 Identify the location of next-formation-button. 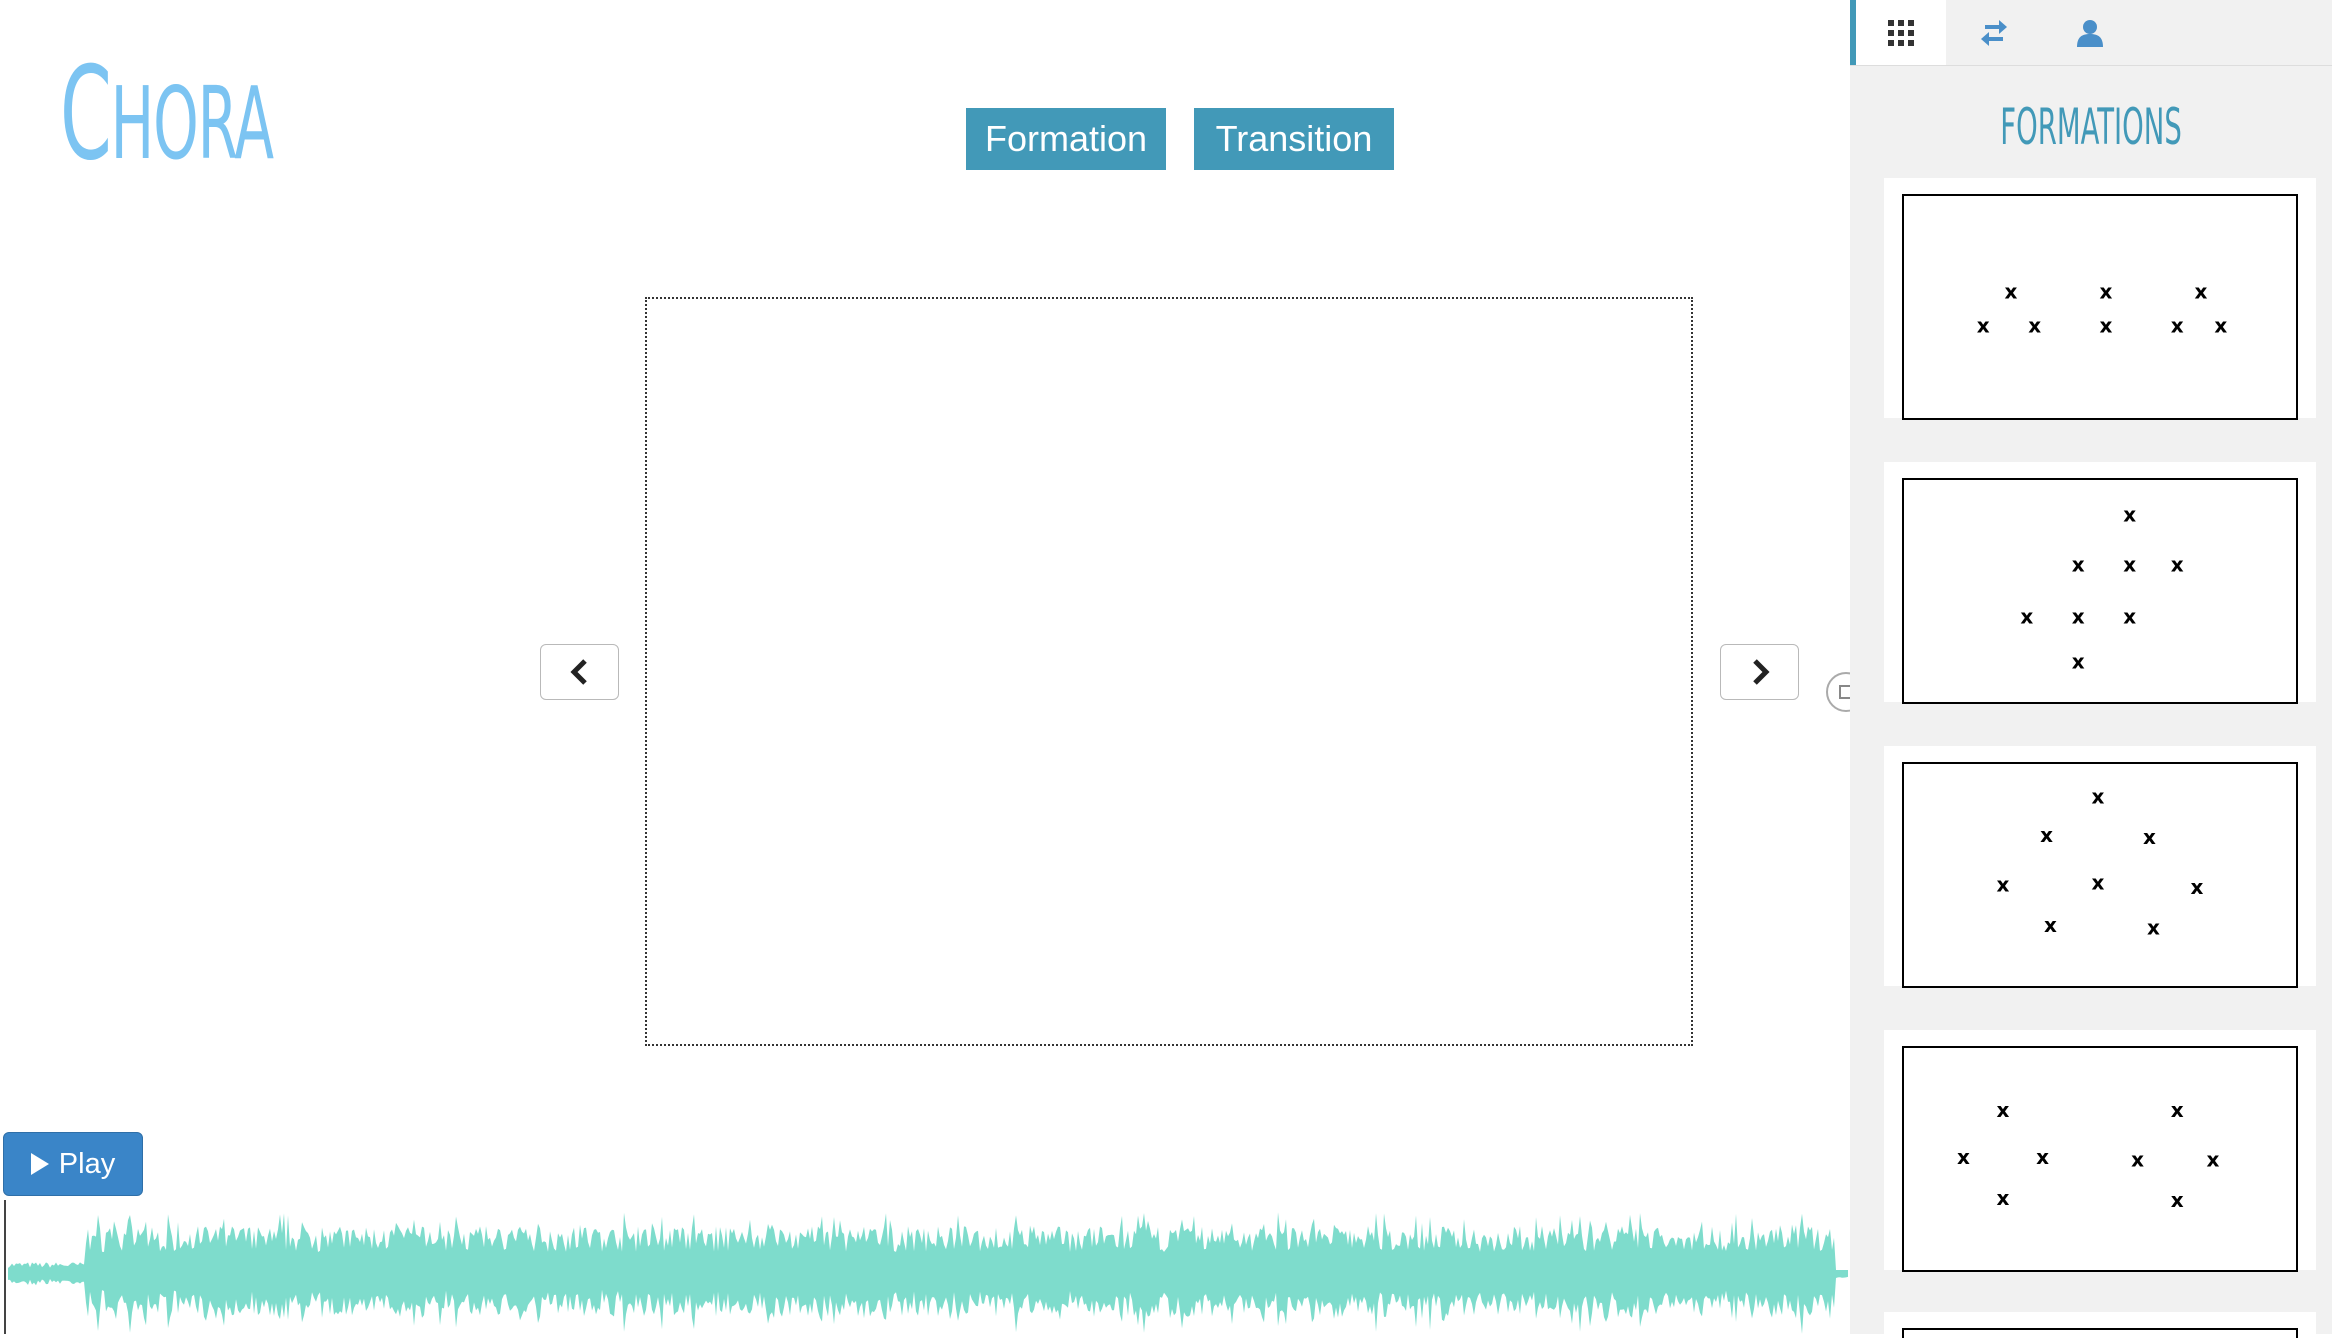
(1759, 672).